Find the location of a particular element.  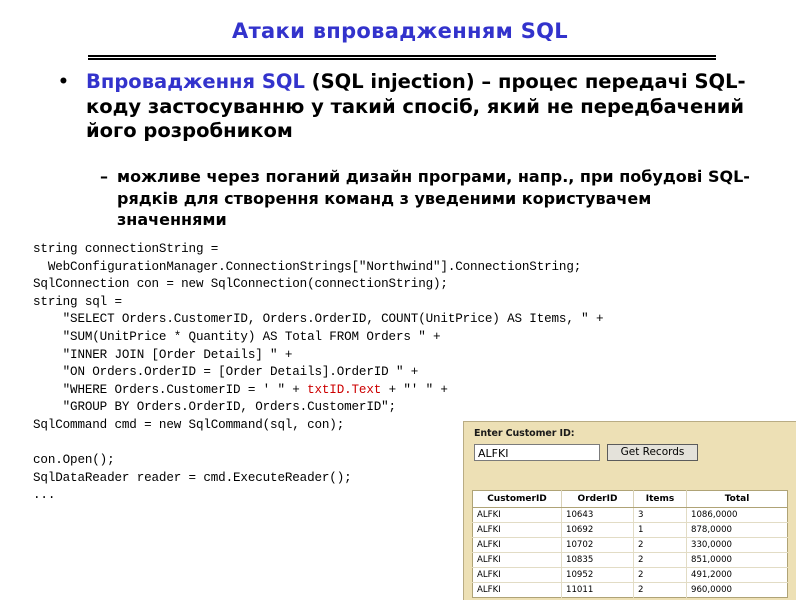

table-row: ALFKI 10643 3 1086,0000 is located at coordinates (630, 515).